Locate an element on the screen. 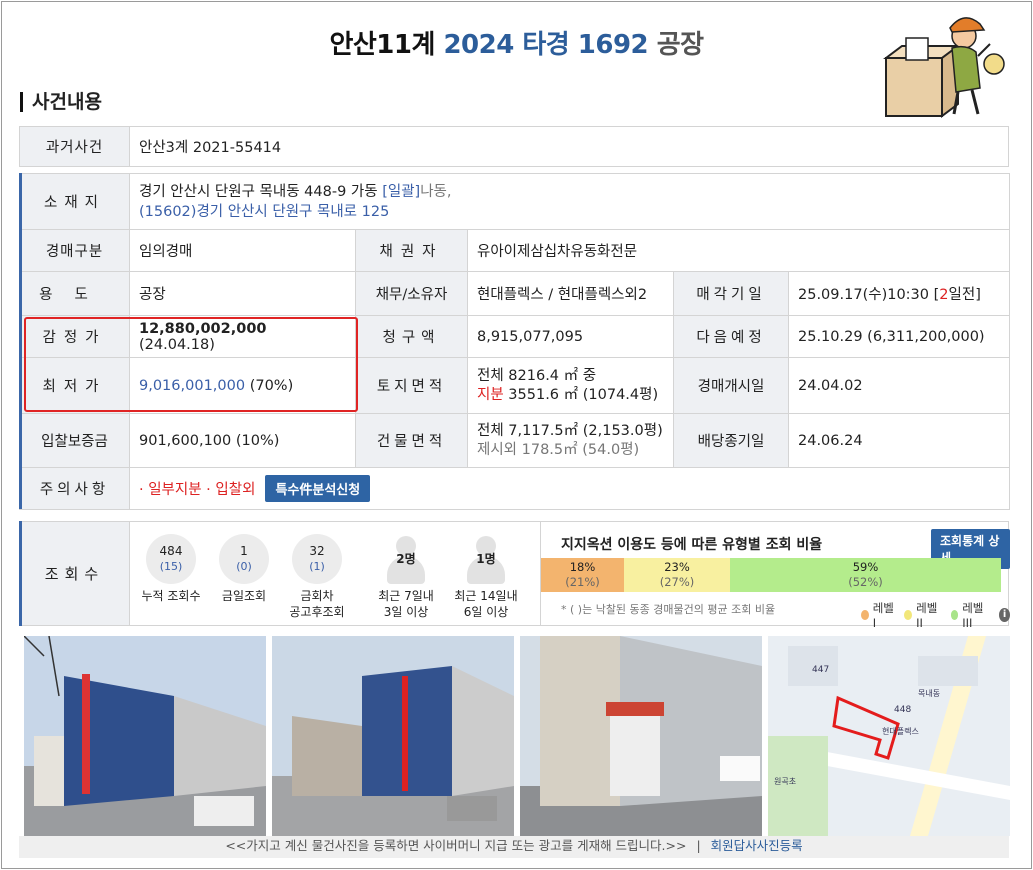 This screenshot has height=870, width=1033. view-stat: 1명최근 14일내 6일 이상 is located at coordinates (486, 577).